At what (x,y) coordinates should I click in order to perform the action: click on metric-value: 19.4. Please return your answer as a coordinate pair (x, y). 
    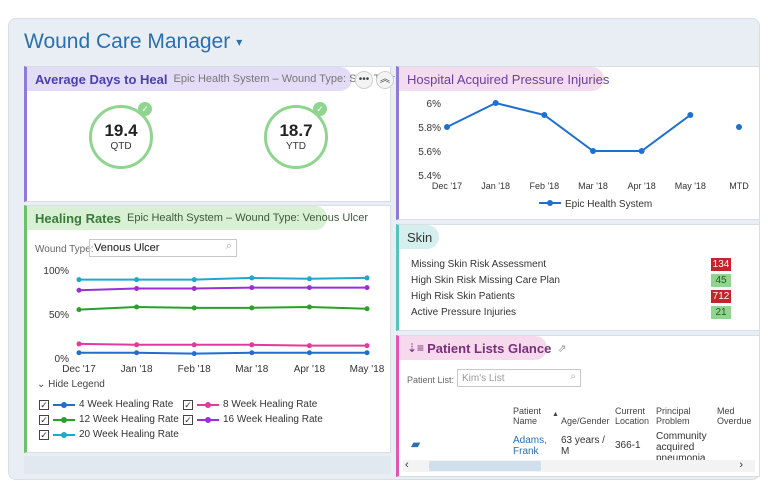
    Looking at the image, I should click on (121, 130).